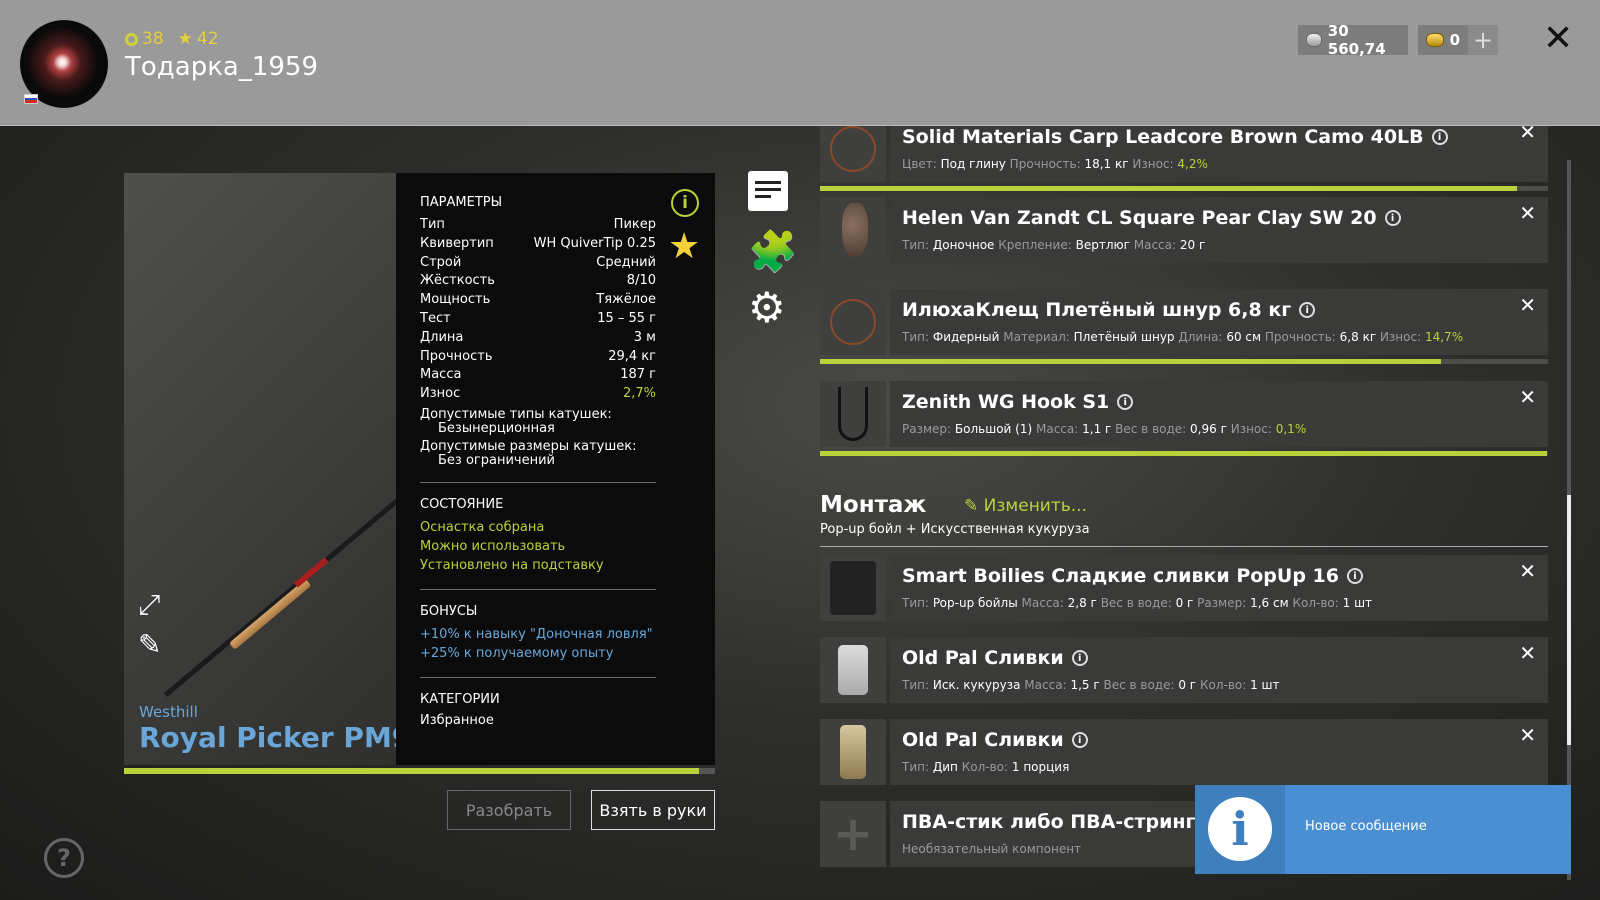  I want to click on gold-value: 0, so click(1454, 40).